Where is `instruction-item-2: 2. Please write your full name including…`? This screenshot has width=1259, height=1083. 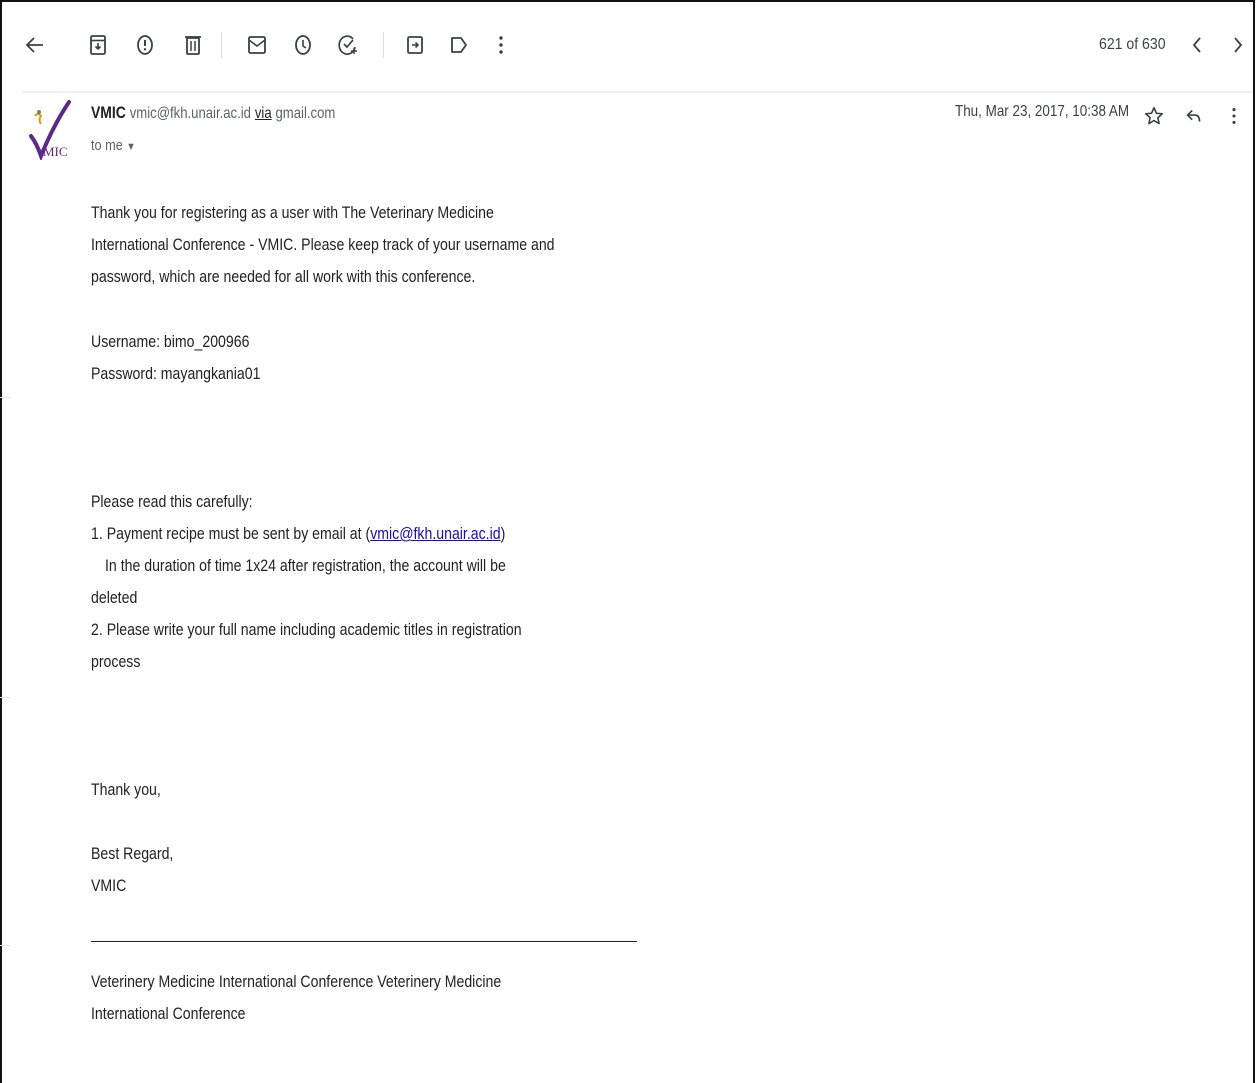 instruction-item-2: 2. Please write your full name including… is located at coordinates (306, 629).